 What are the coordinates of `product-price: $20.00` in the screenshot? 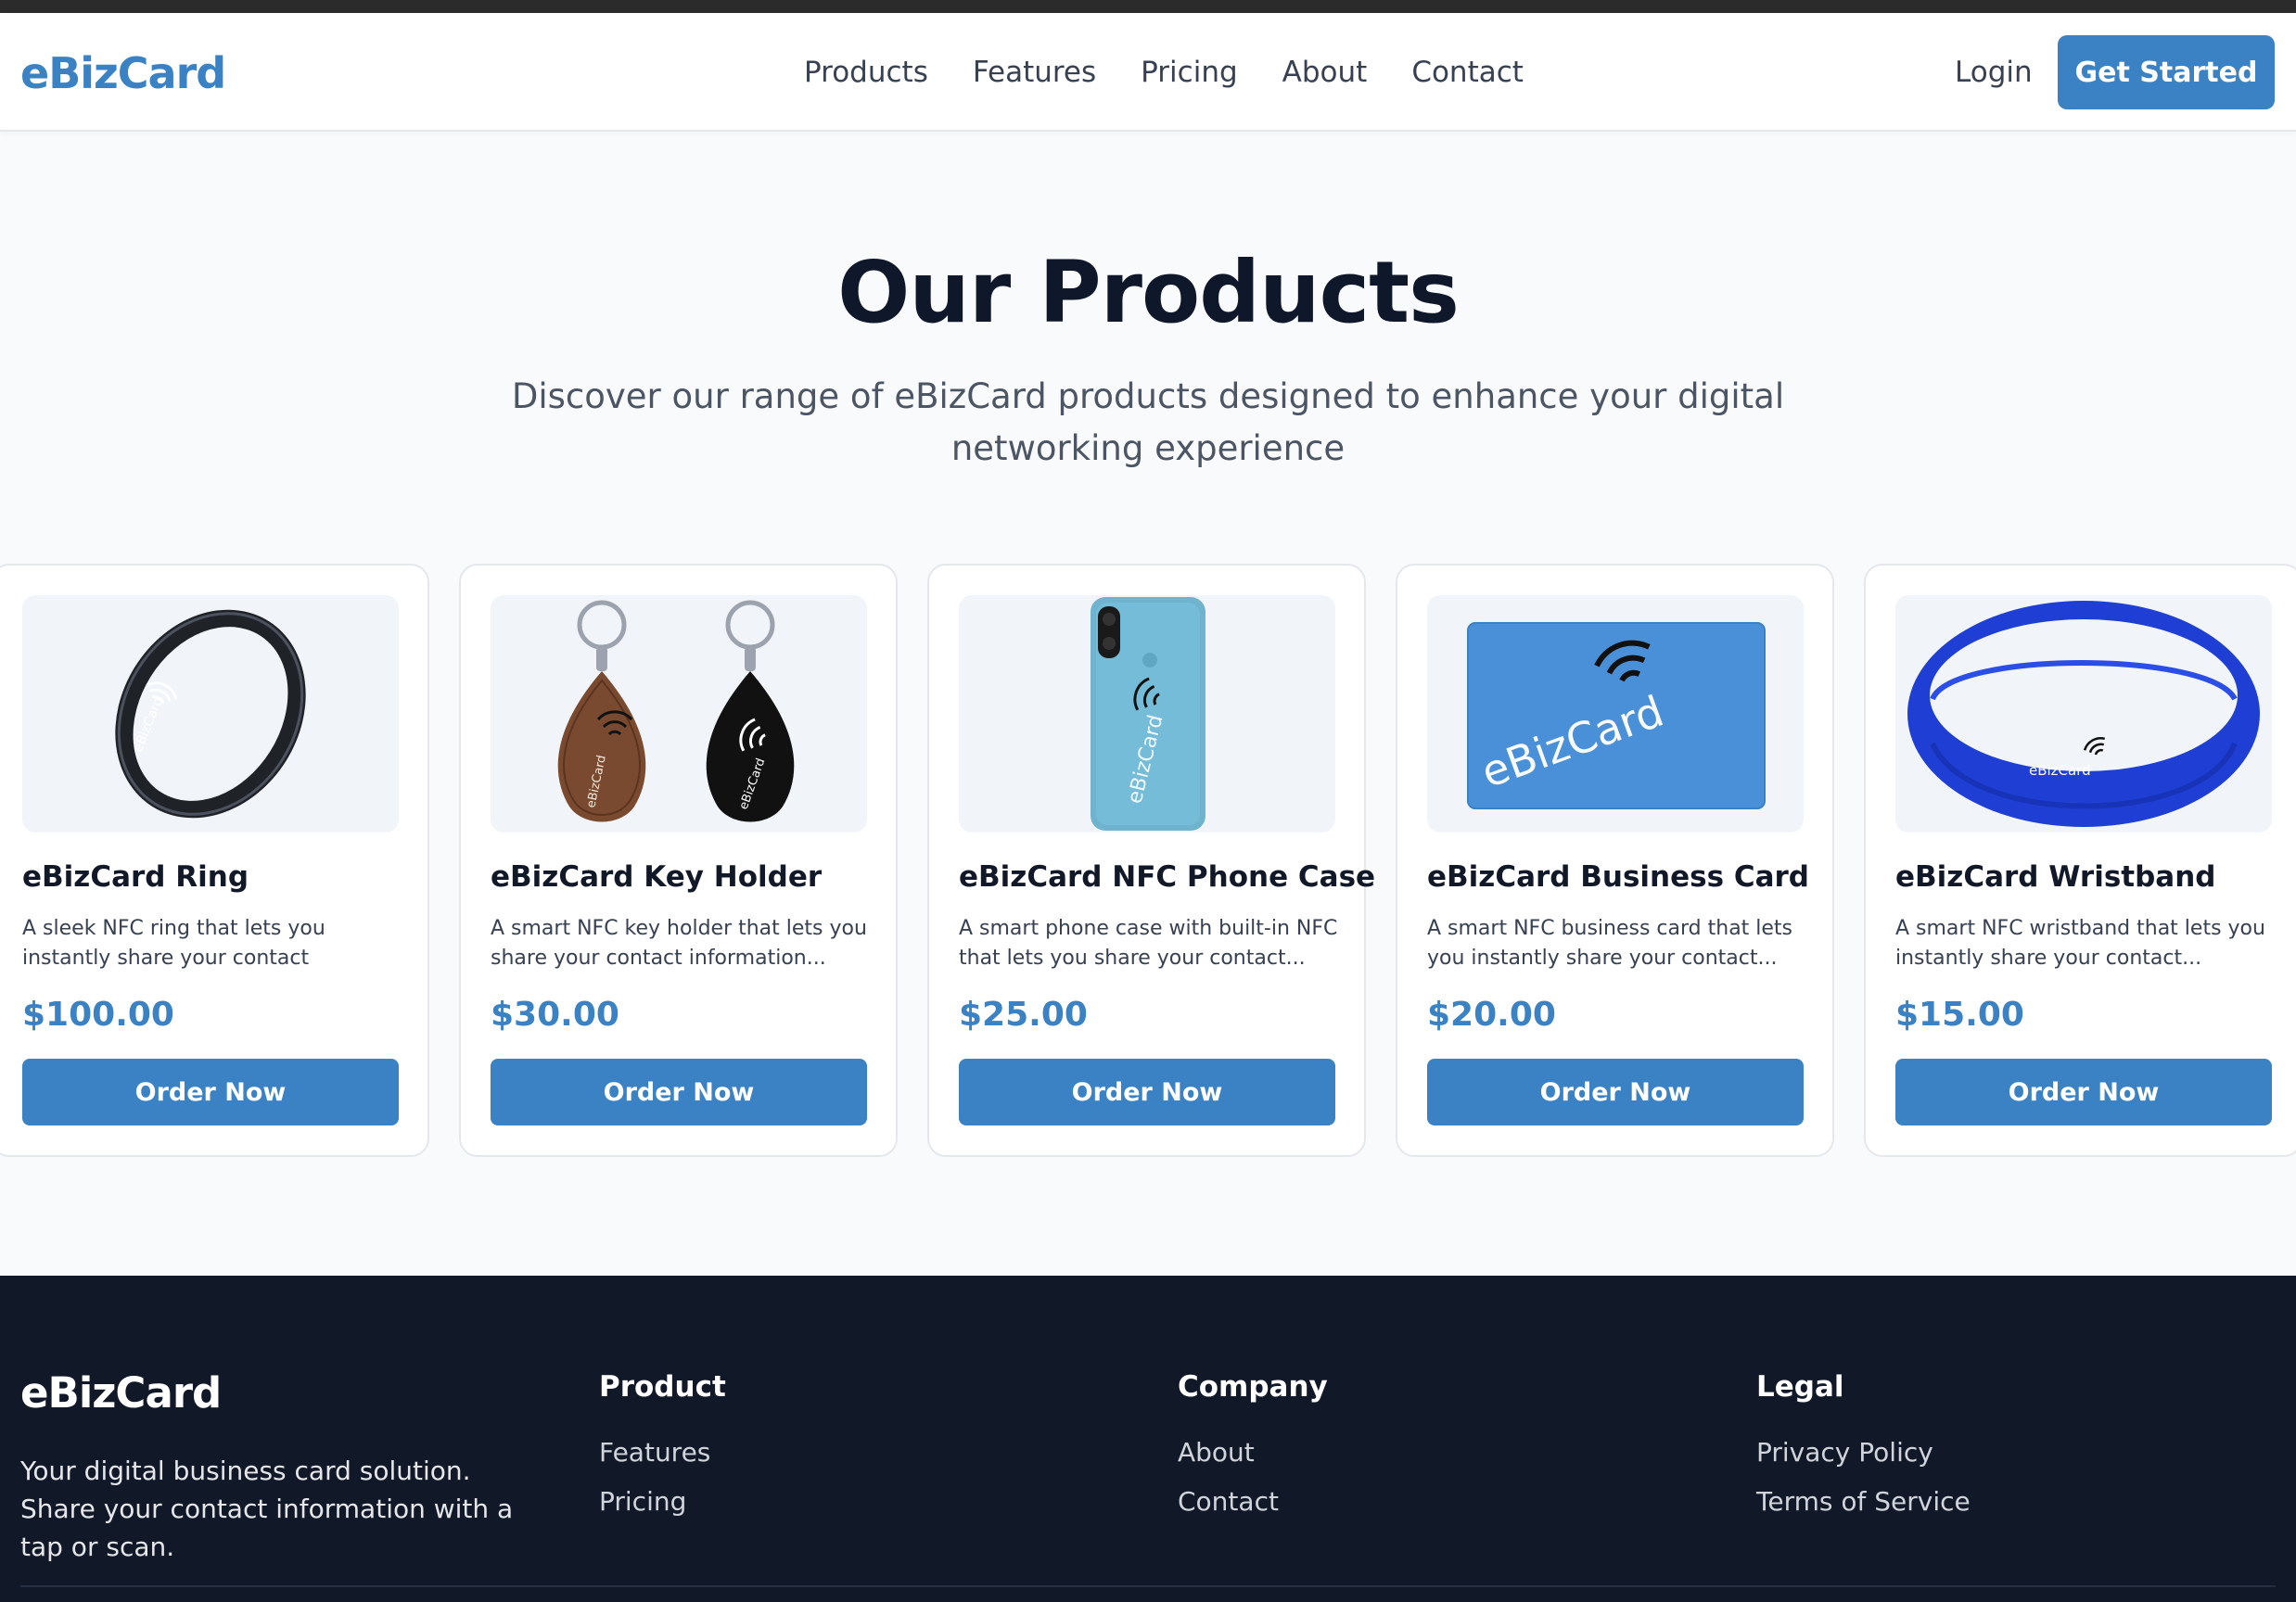 It's located at (1491, 1015).